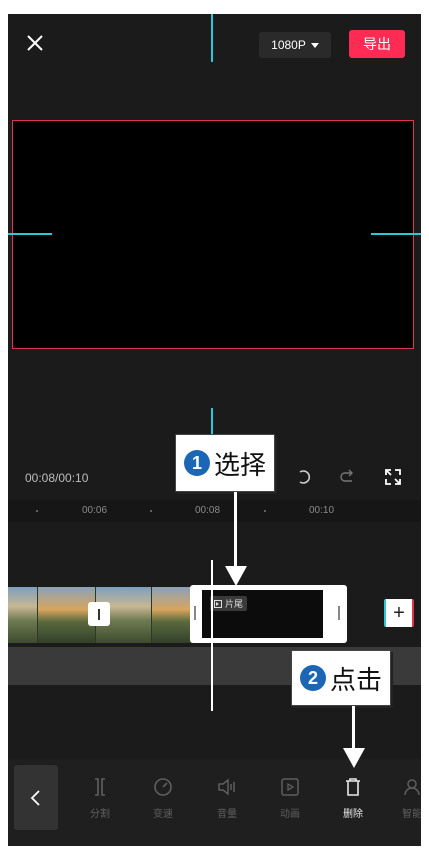 The height and width of the screenshot is (856, 429). I want to click on bottom-toolbar: 分割 变速 音量 动画 删除 智能, so click(214, 802).